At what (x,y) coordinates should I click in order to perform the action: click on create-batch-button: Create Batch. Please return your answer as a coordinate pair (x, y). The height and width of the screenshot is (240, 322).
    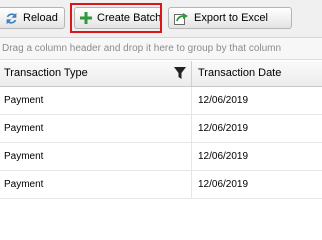
    Looking at the image, I should click on (118, 18).